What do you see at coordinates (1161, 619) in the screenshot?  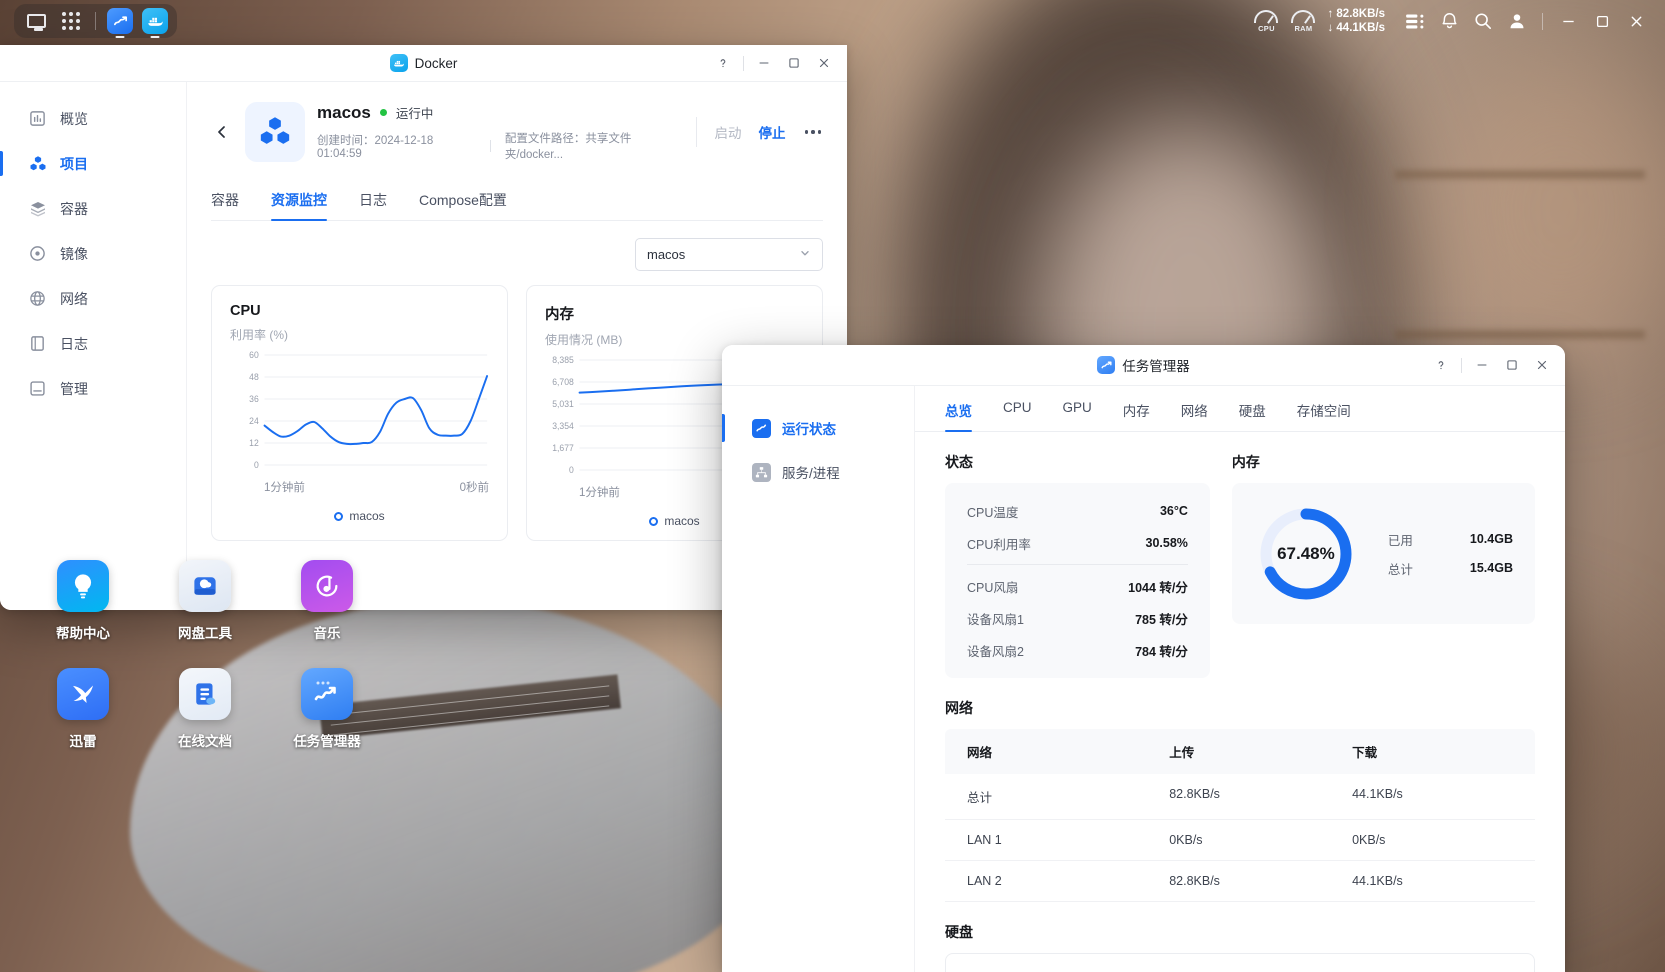 I see `row-value: 785 转/分` at bounding box center [1161, 619].